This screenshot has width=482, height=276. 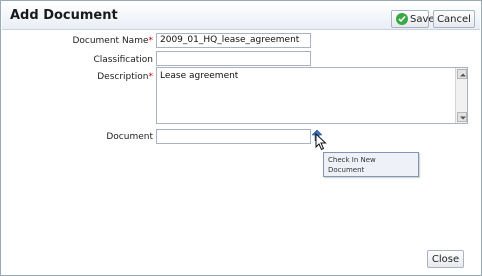 What do you see at coordinates (422, 19) in the screenshot?
I see `save-button-label: Save` at bounding box center [422, 19].